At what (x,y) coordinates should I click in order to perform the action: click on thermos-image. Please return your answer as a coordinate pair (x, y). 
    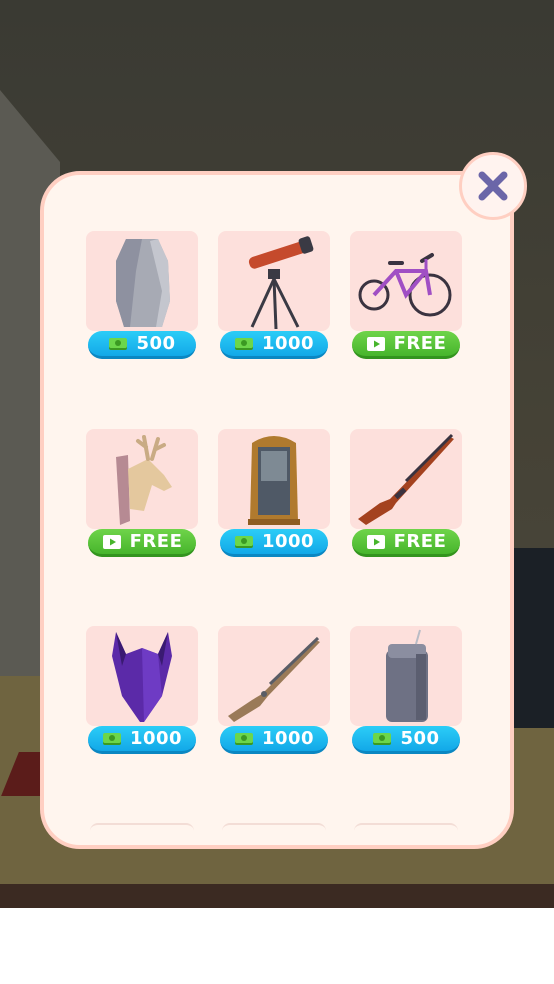
    Looking at the image, I should click on (407, 675).